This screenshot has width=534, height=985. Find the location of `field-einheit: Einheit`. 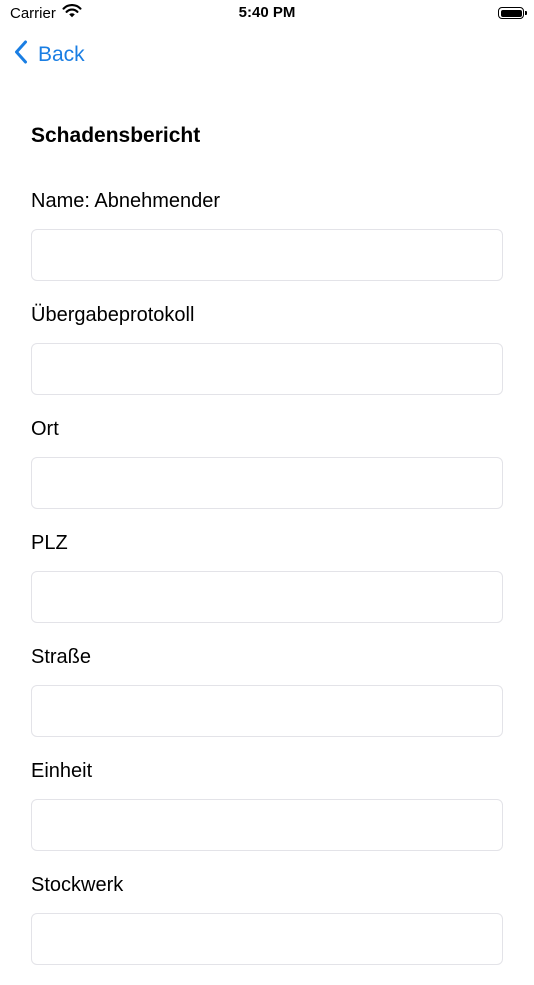

field-einheit: Einheit is located at coordinates (267, 814).